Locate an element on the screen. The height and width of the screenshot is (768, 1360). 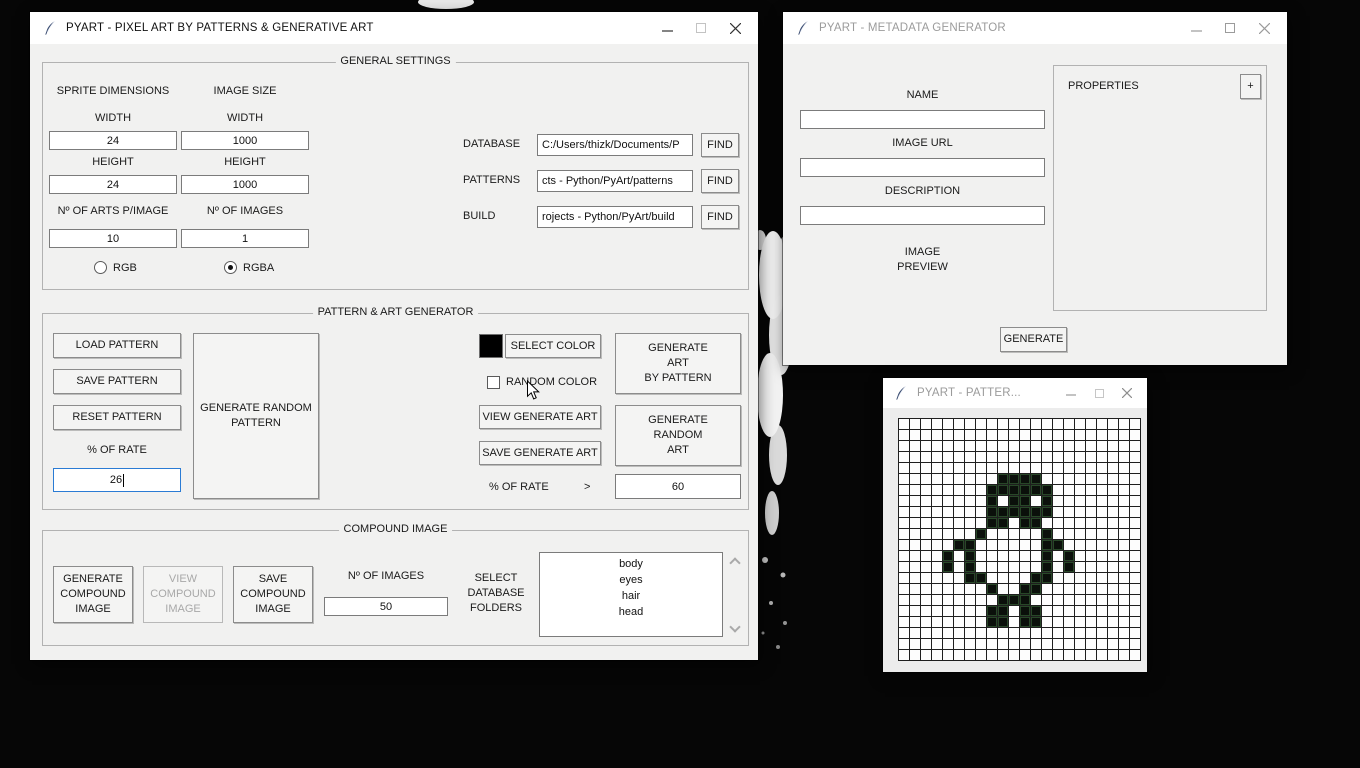
random-color-checkbox is located at coordinates (493, 382).